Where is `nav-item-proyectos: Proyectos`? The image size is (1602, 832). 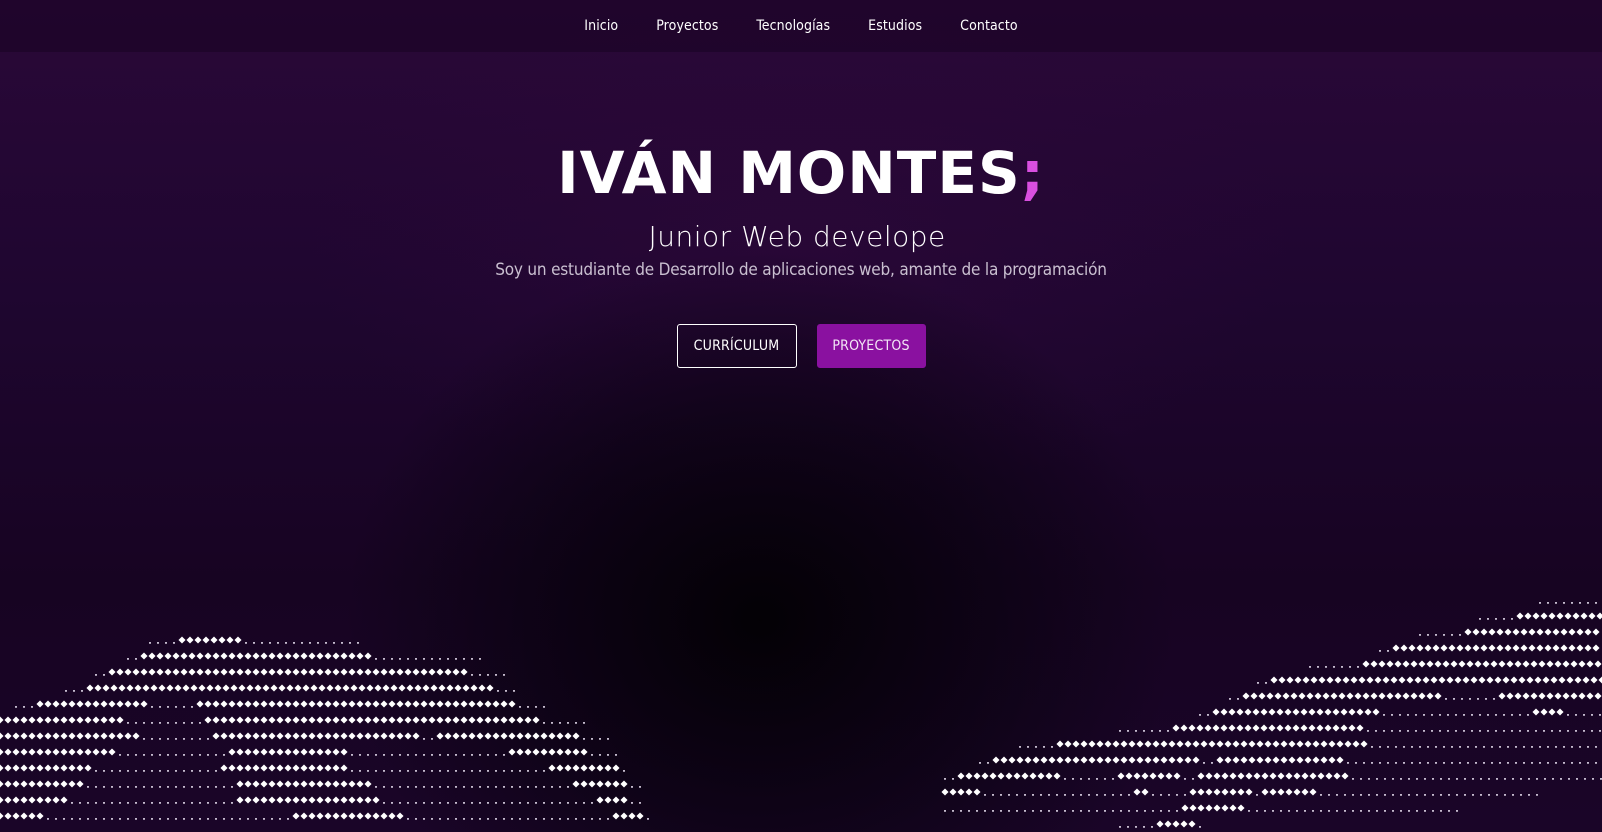
nav-item-proyectos: Proyectos is located at coordinates (687, 26).